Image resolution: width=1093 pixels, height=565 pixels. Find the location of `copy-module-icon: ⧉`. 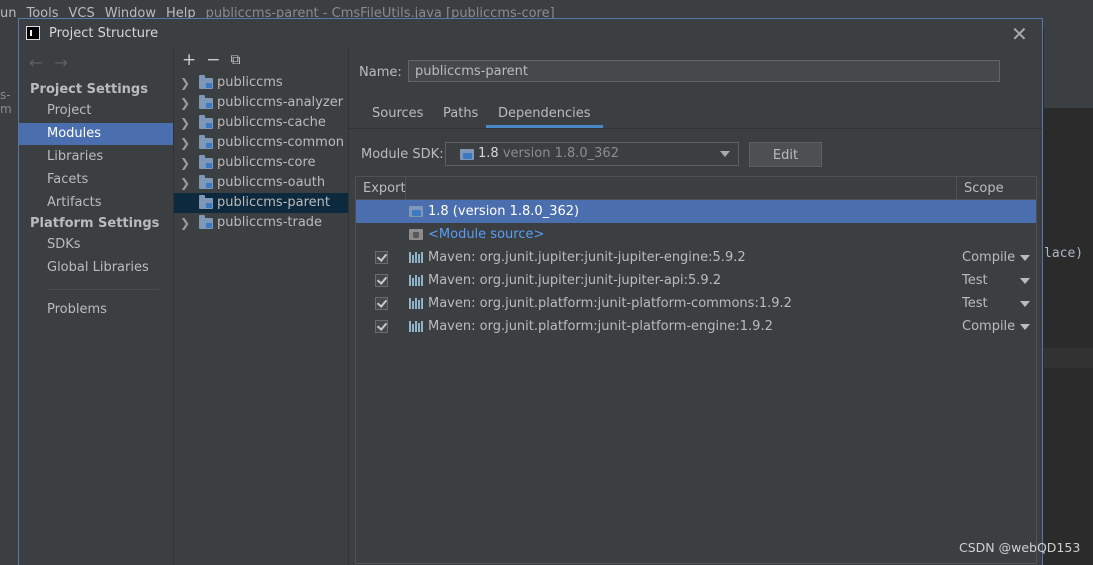

copy-module-icon: ⧉ is located at coordinates (236, 60).